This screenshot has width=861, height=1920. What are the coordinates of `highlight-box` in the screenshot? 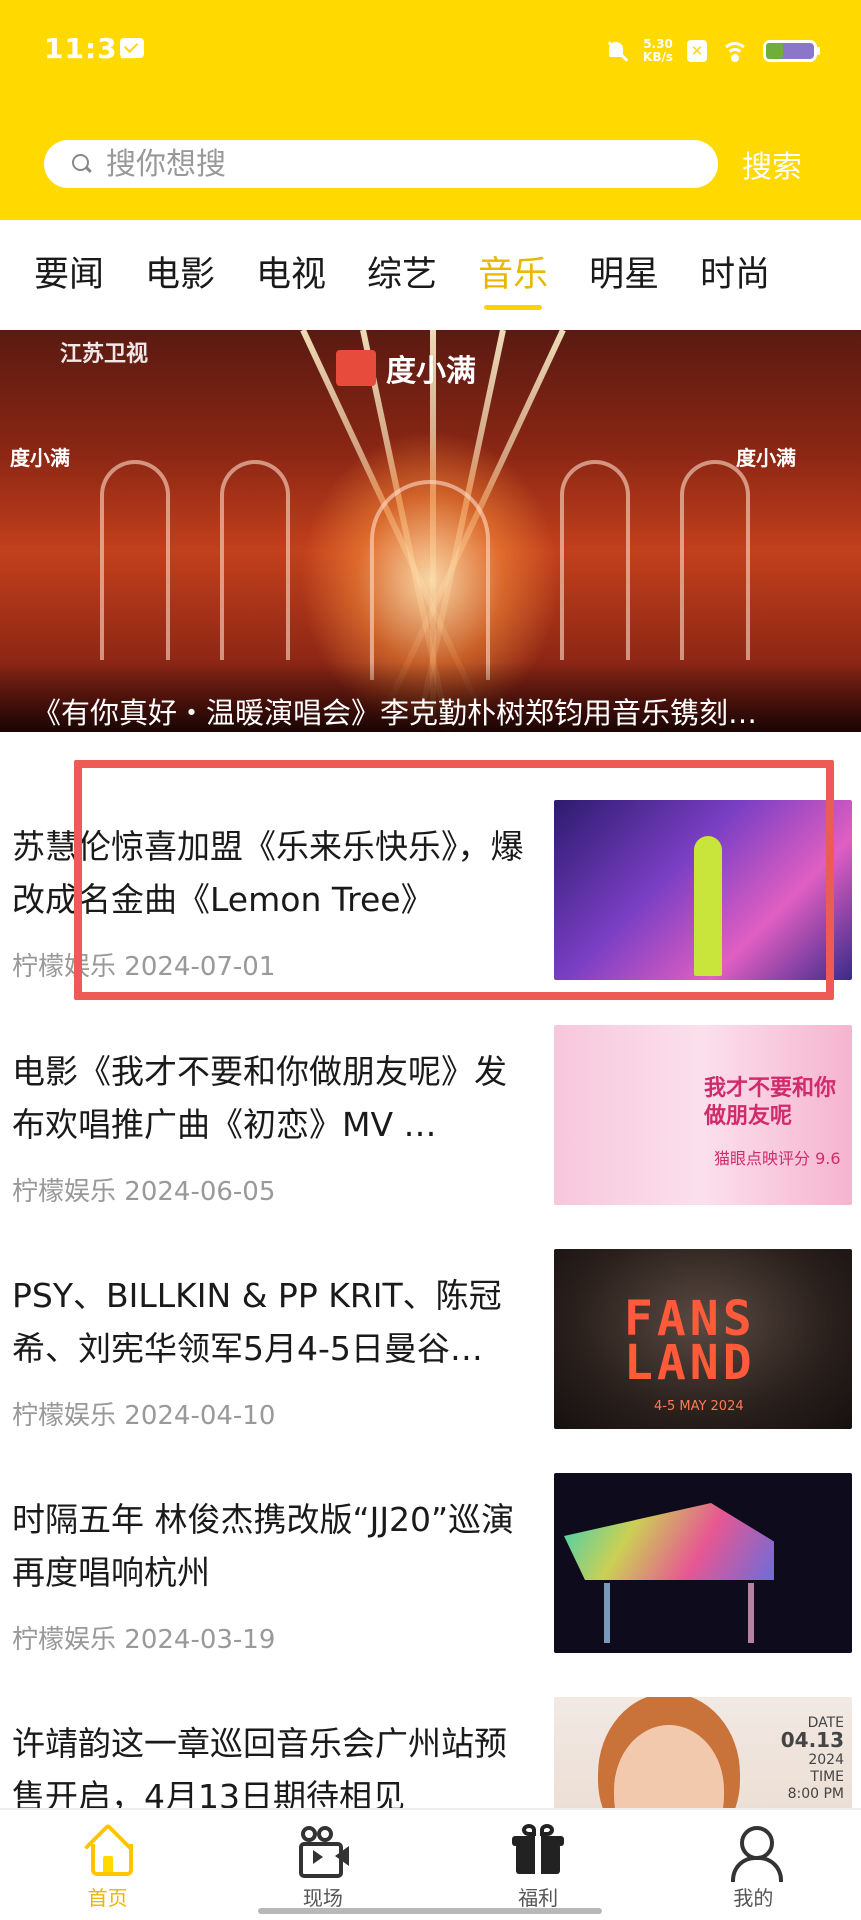 It's located at (454, 880).